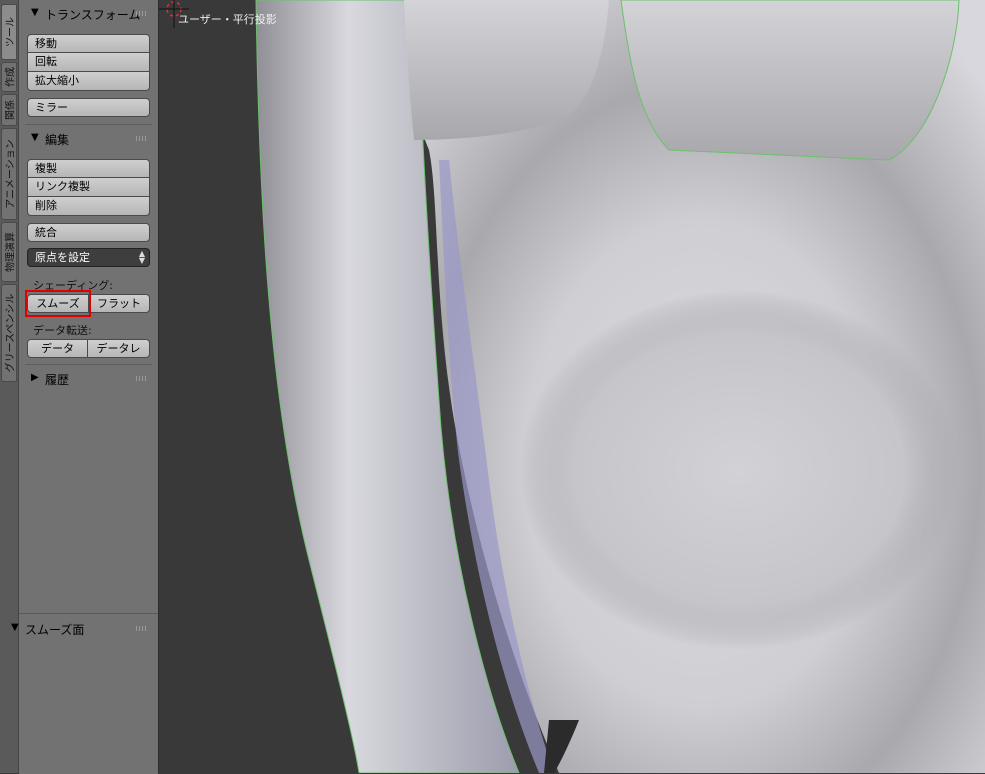  Describe the element at coordinates (57, 348) in the screenshot. I see `data-transfer-button: データ` at that location.